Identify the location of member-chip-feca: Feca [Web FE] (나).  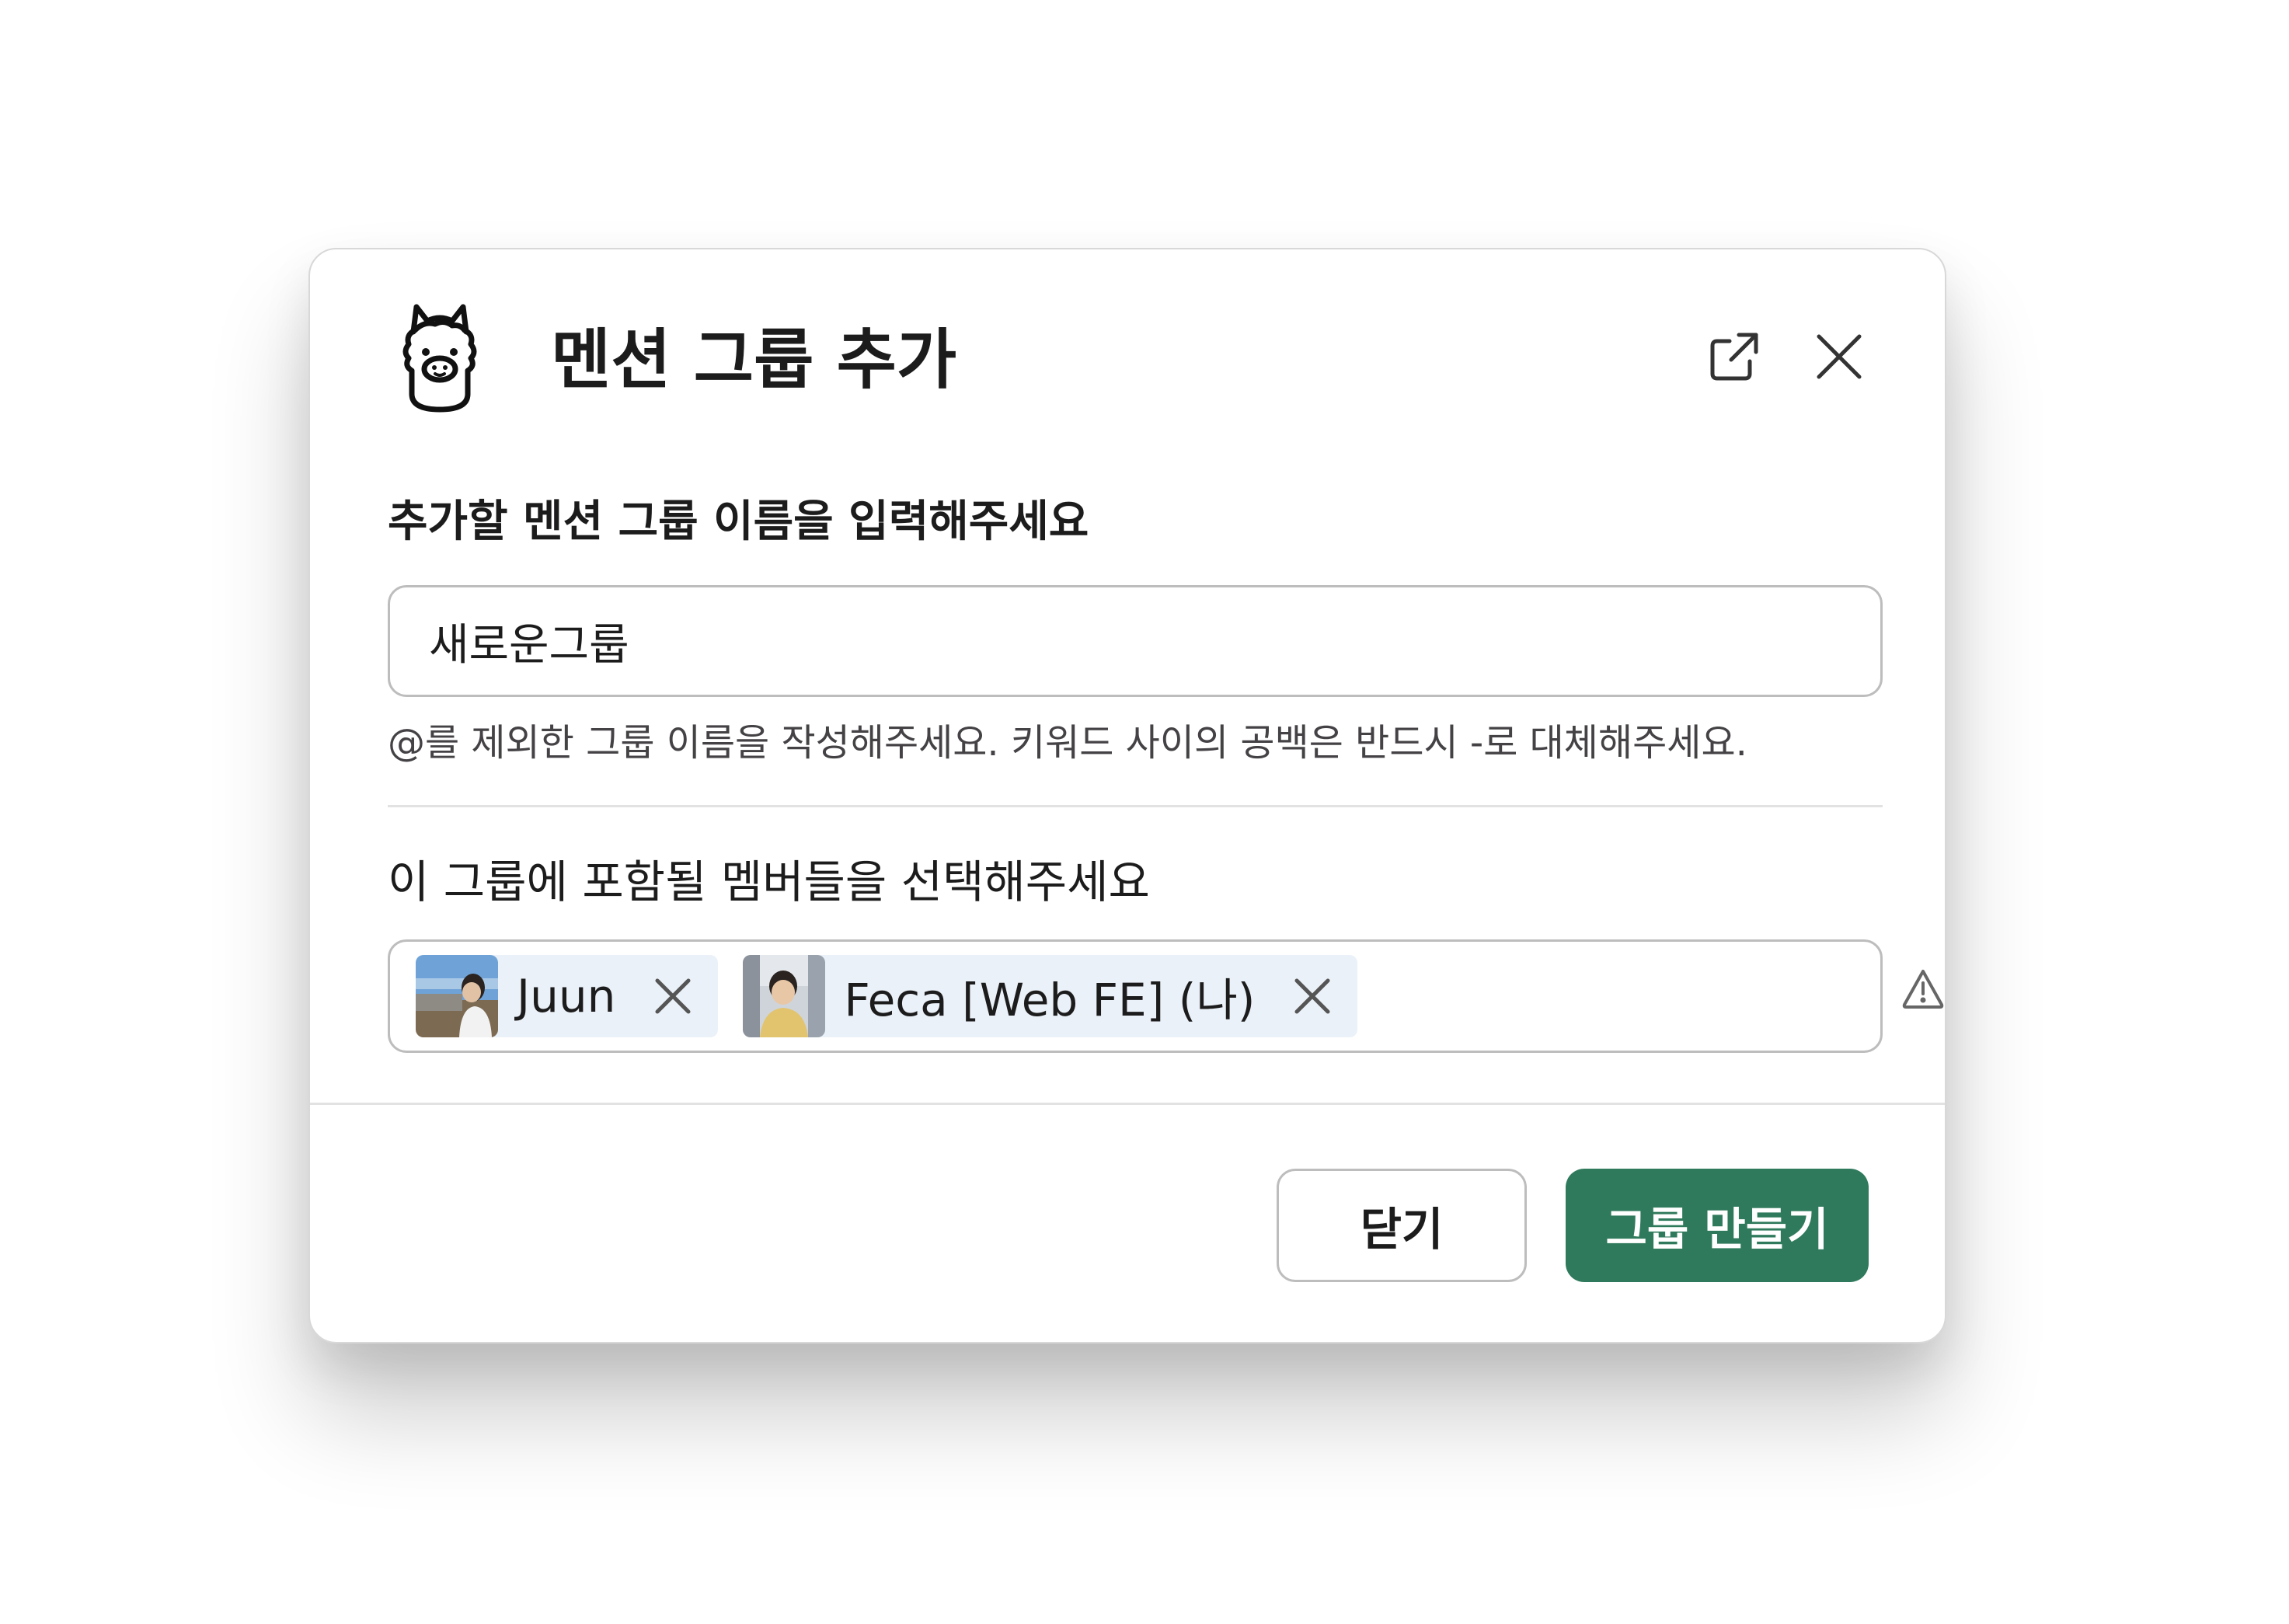
(1050, 996).